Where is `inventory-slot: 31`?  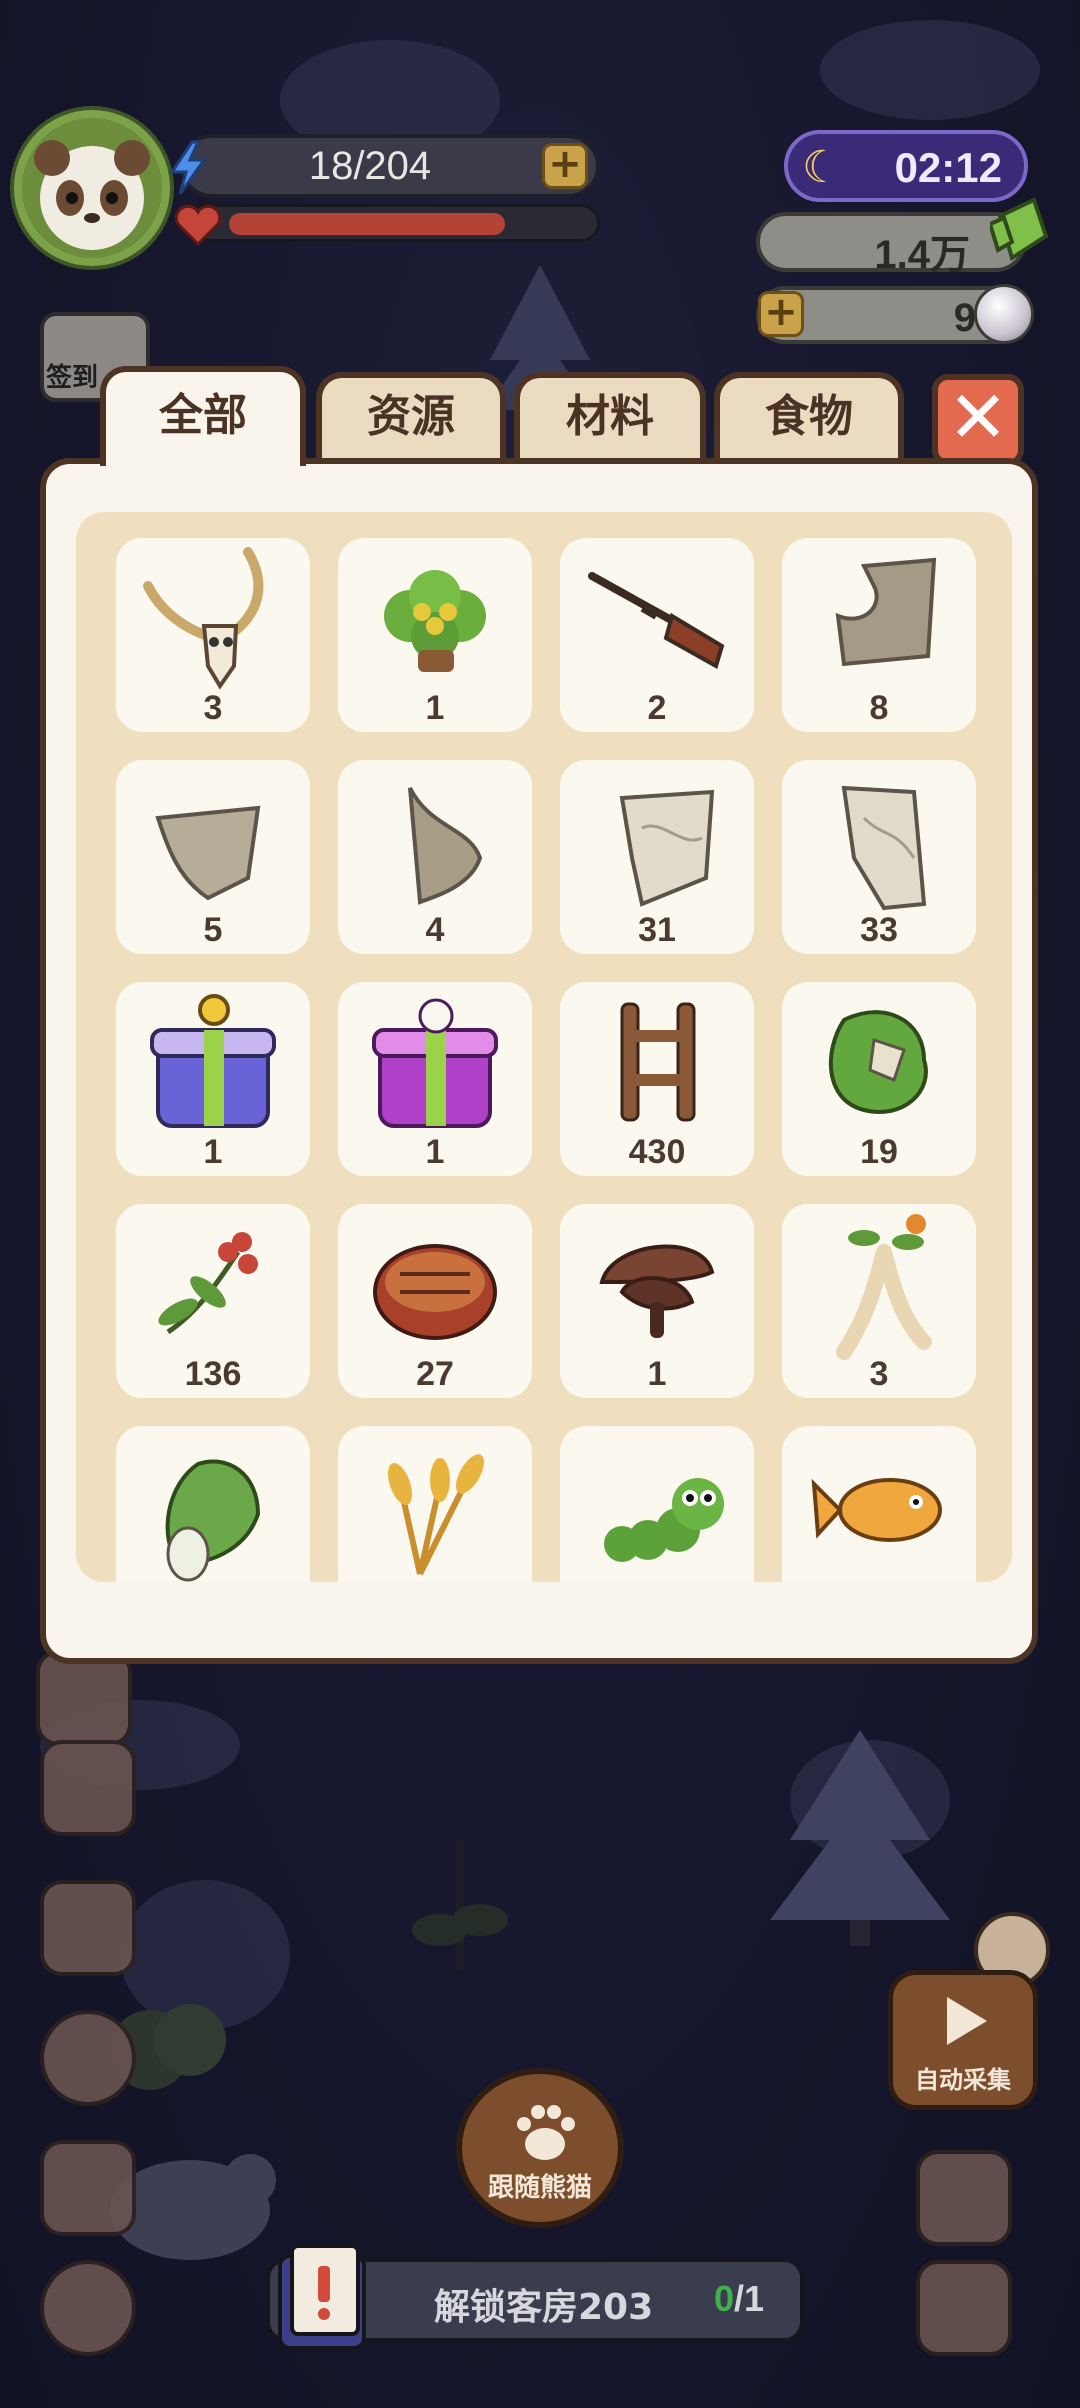
inventory-slot: 31 is located at coordinates (657, 857).